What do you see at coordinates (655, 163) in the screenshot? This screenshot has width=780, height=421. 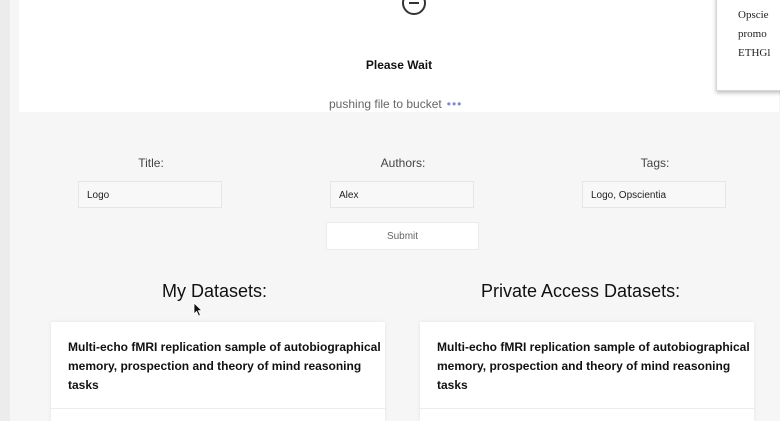 I see `tags-label: Tags:` at bounding box center [655, 163].